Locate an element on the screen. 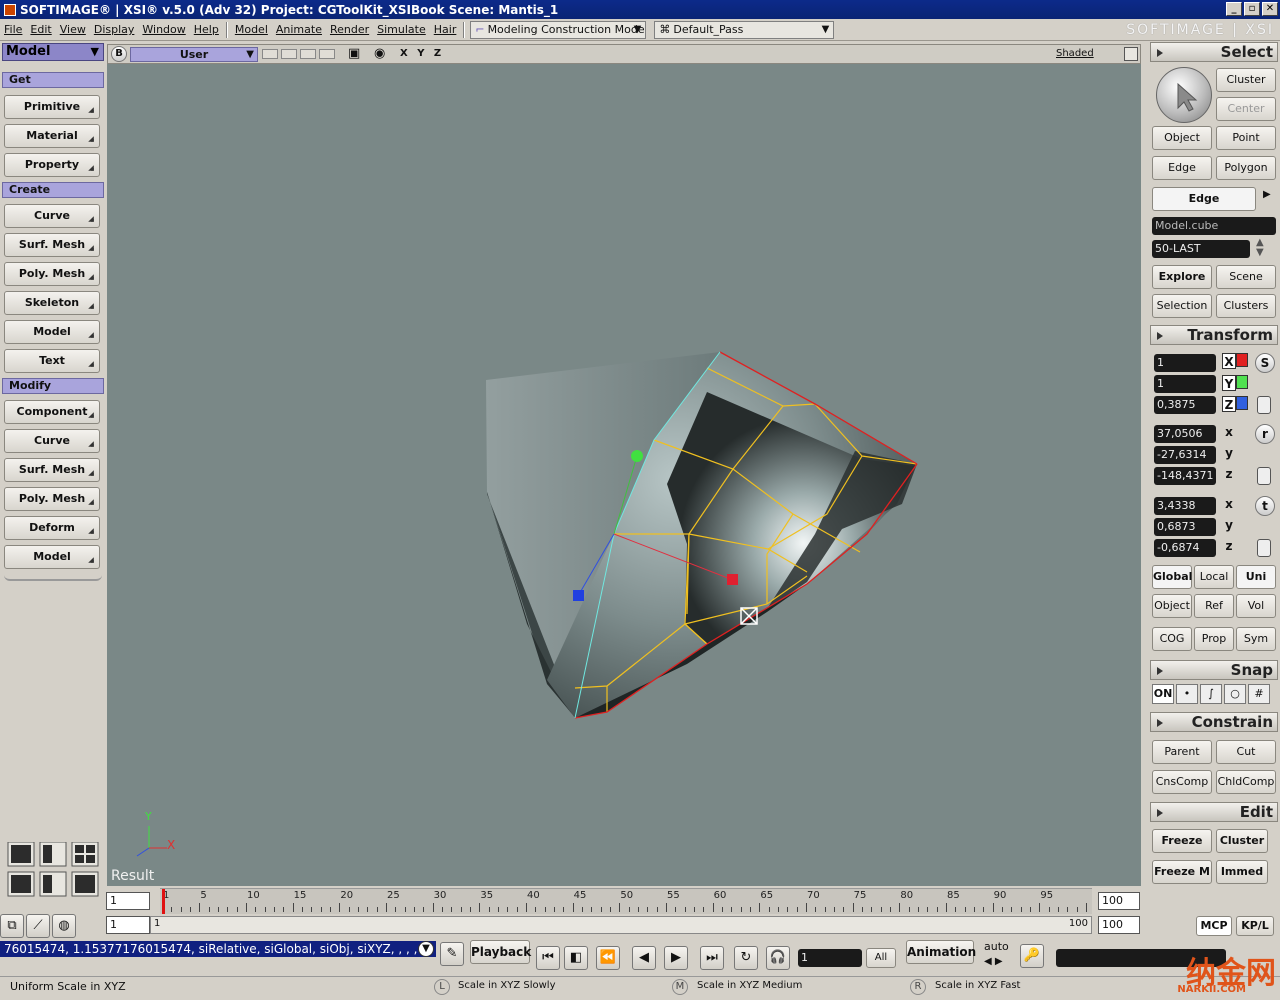  translate-y-field: 0,6873 is located at coordinates (1185, 527).